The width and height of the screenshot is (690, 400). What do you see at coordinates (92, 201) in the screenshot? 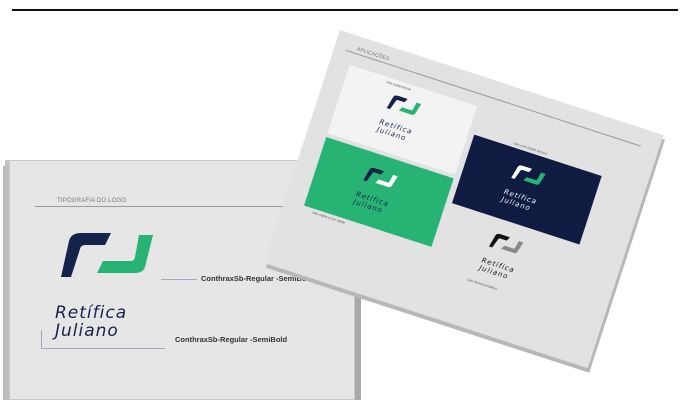
I see `section-title: TIPOGRAFIA DO LOGO` at bounding box center [92, 201].